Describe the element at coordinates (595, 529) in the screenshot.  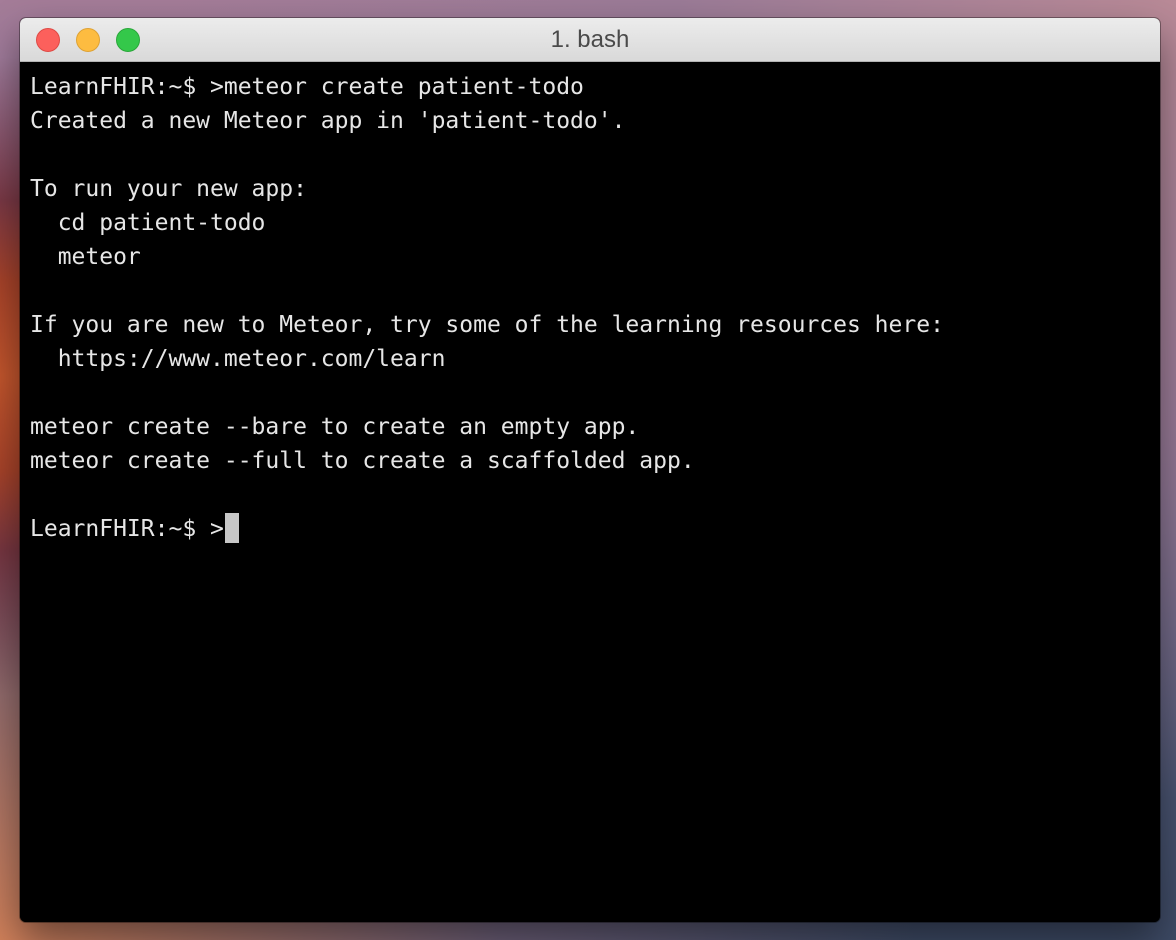
I see `prompt-line: LearnFHIR:~$ >` at that location.